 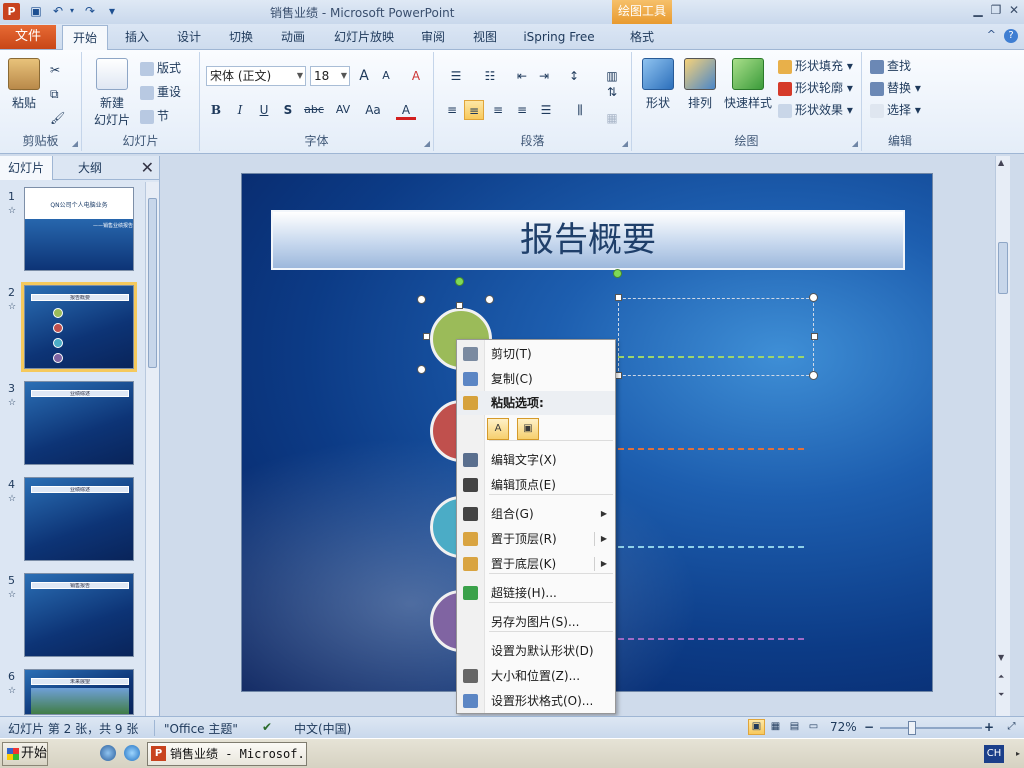 I want to click on slide-title: 报告概要, so click(x=588, y=240).